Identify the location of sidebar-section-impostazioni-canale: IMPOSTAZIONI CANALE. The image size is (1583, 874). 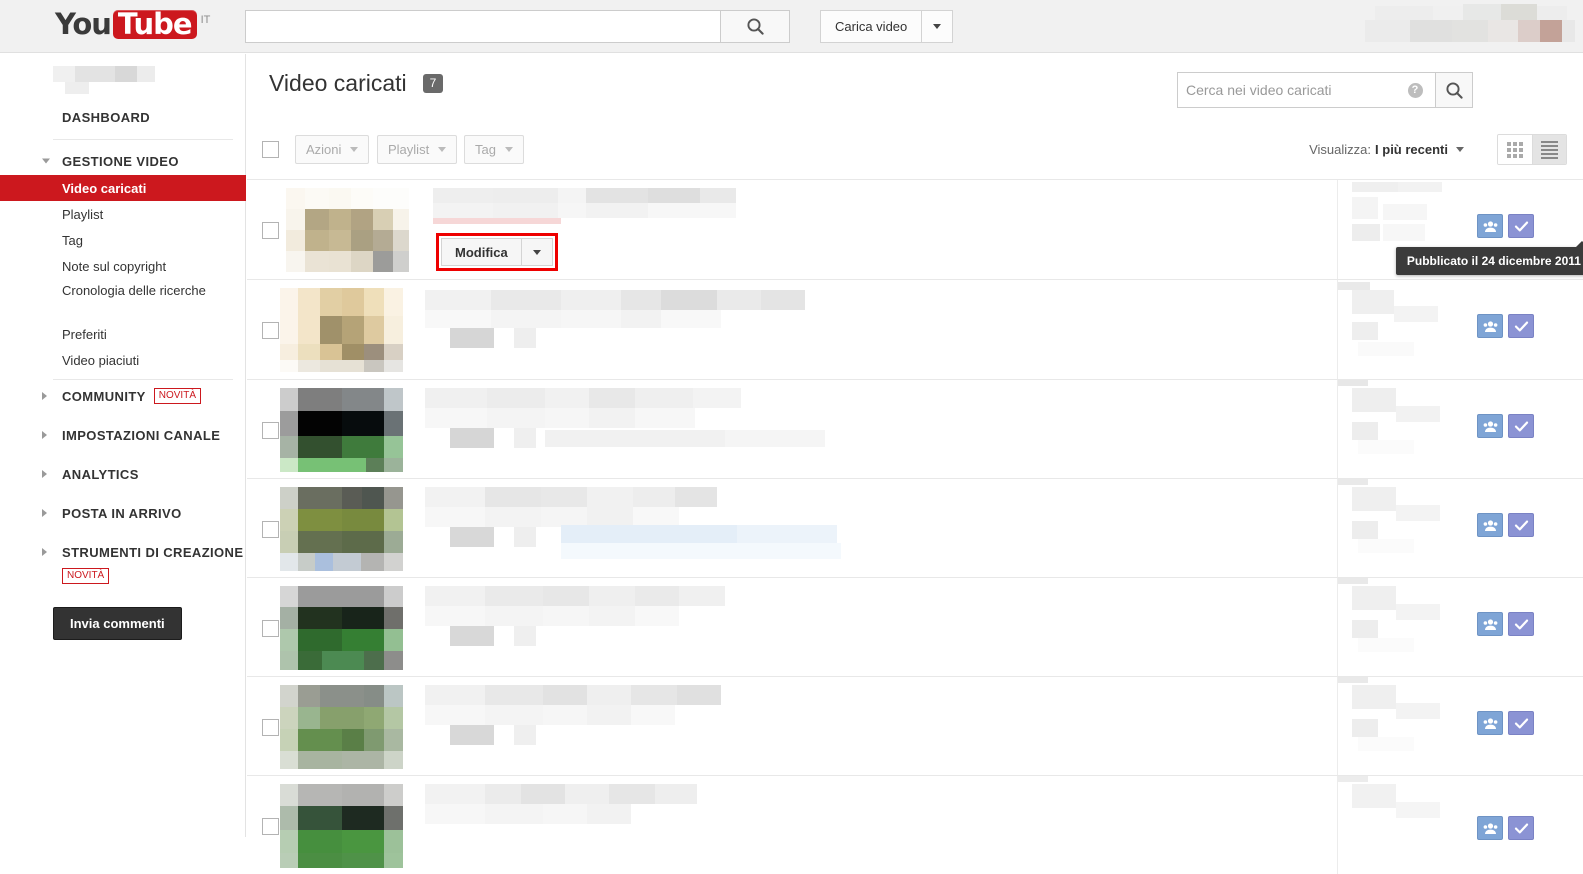
(123, 435).